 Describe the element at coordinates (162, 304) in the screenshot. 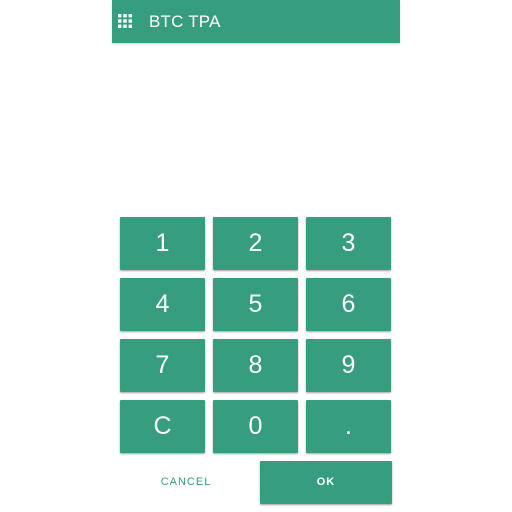

I see `key-4: 4` at that location.